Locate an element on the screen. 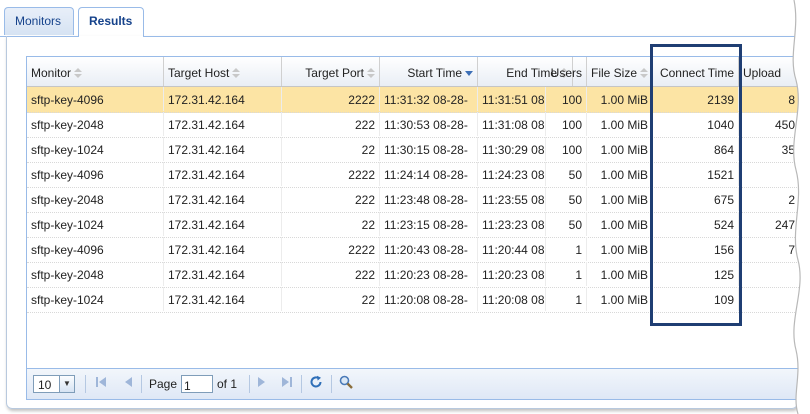 The width and height of the screenshot is (810, 414). cell-end-time: 11:30:29 08-28- is located at coordinates (512, 149).